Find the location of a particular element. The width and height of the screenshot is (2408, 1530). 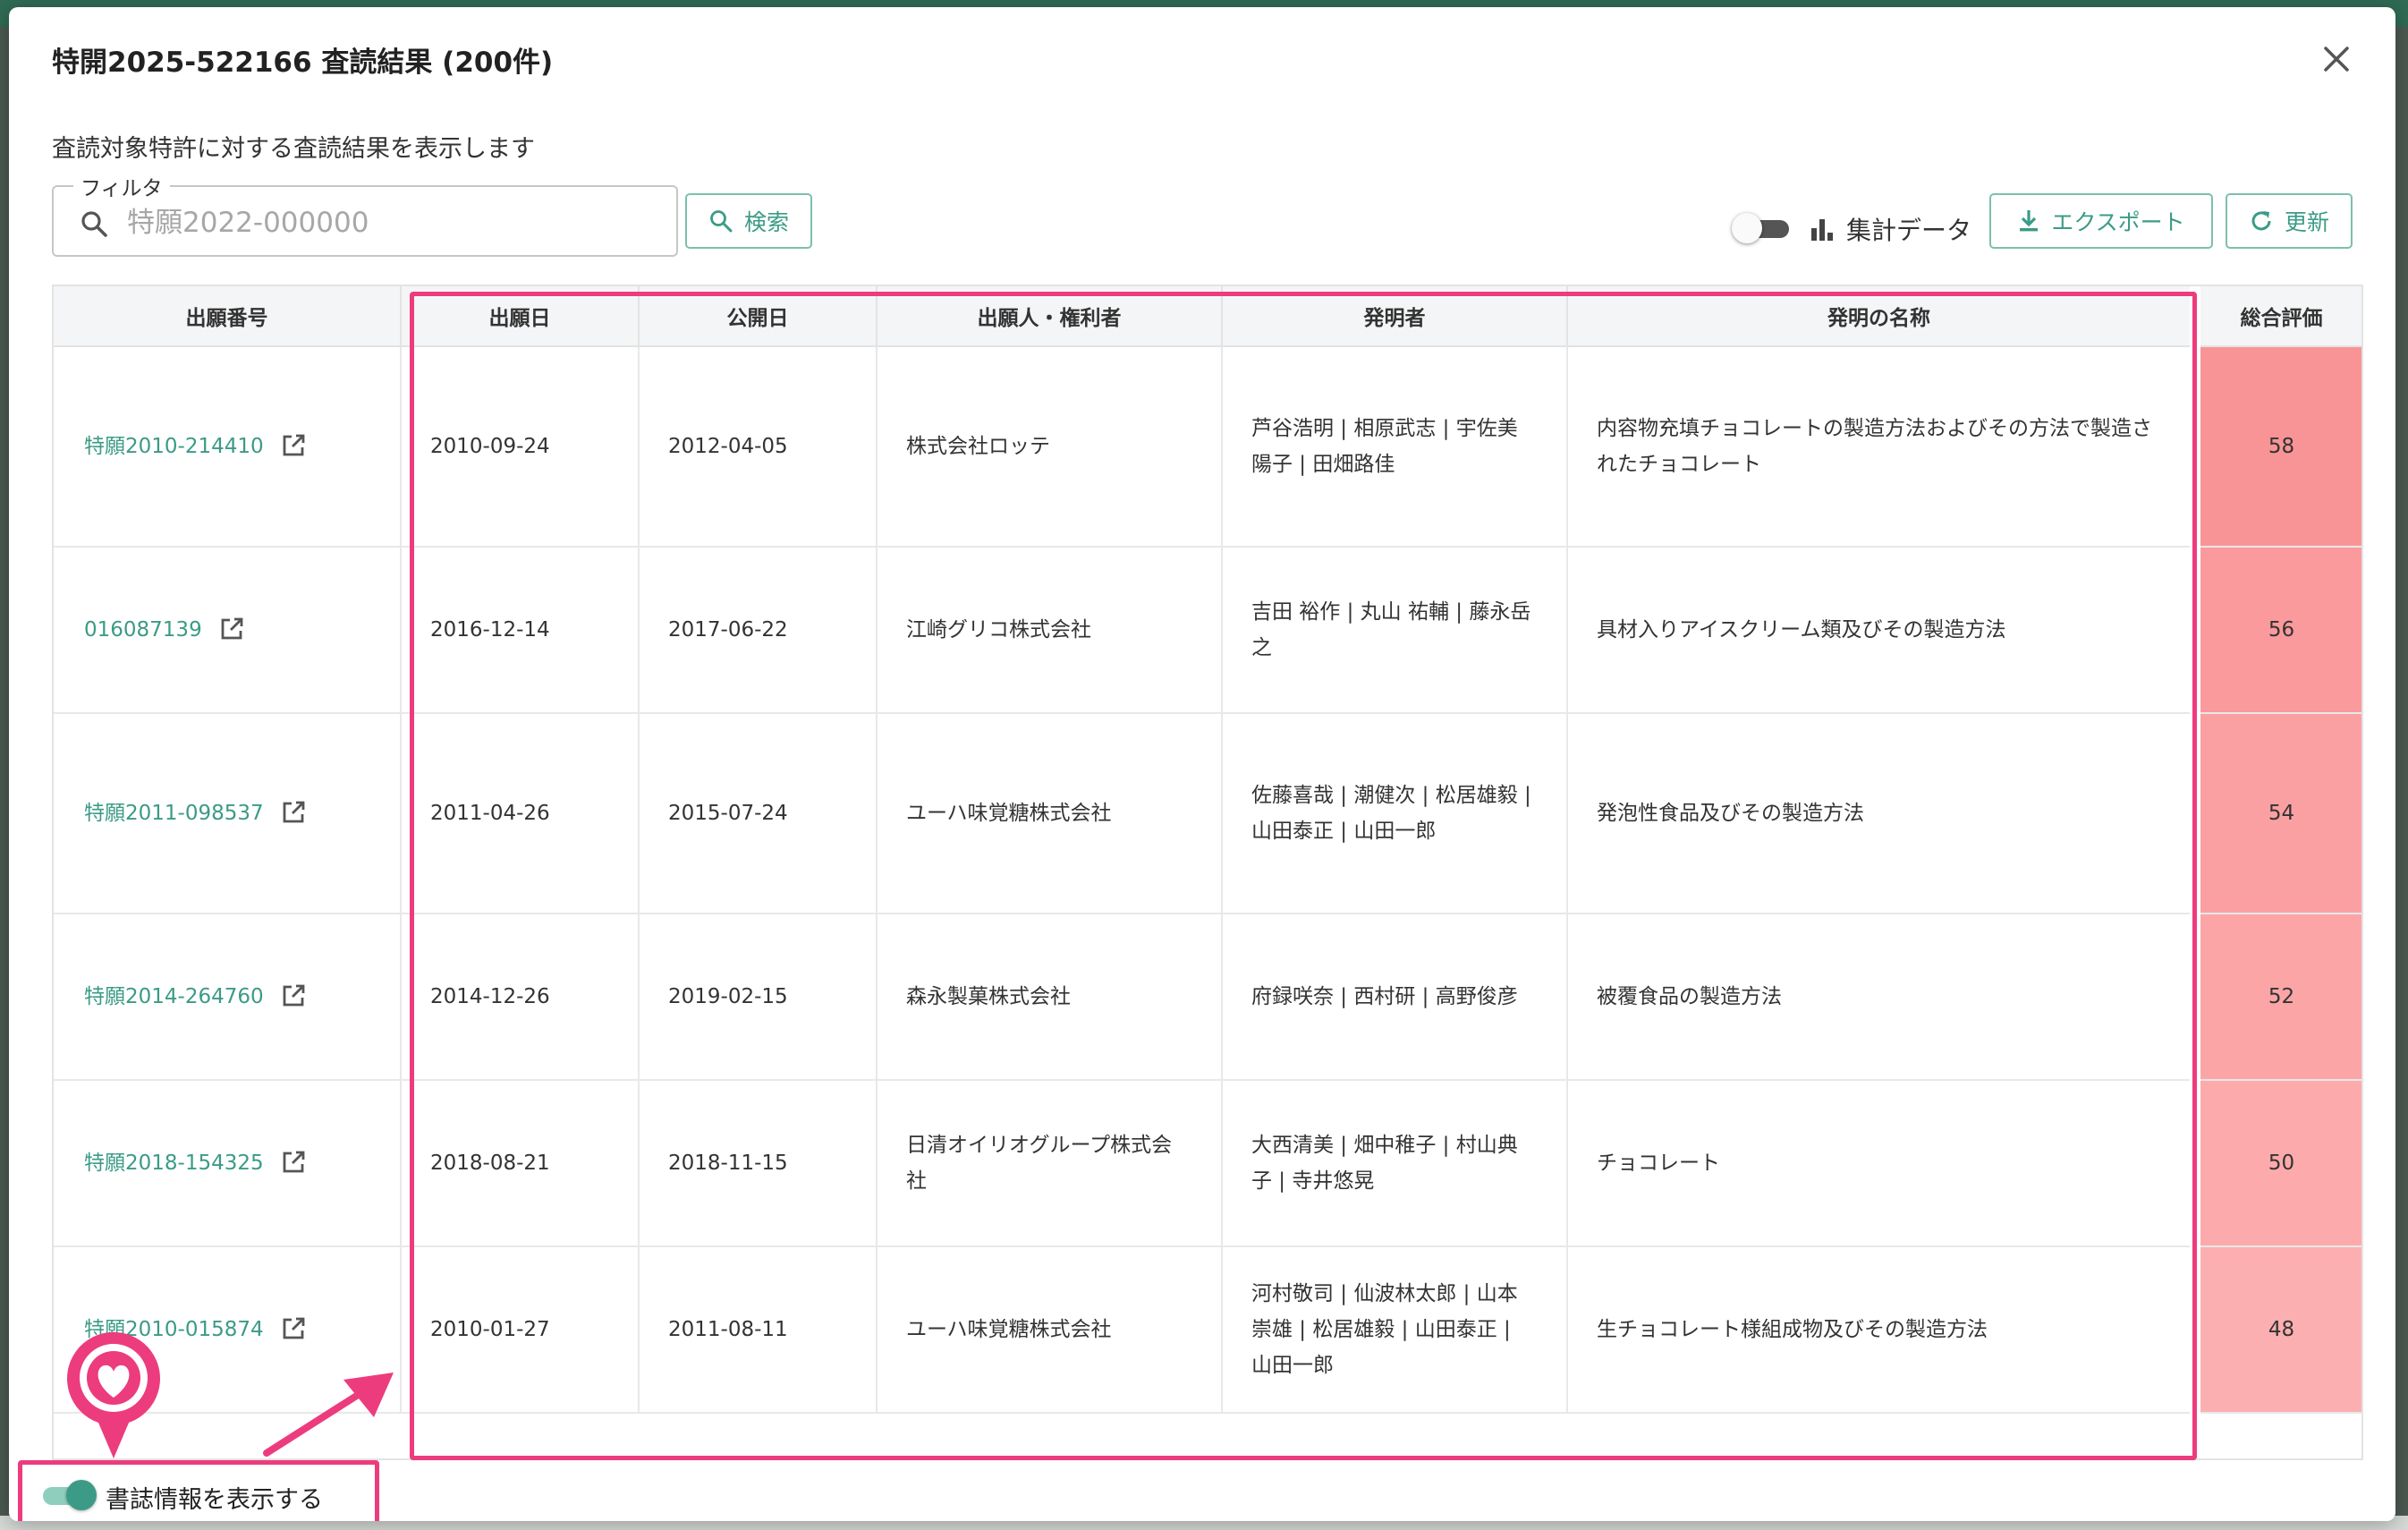

app-no-cell: 016087139 is located at coordinates (228, 631).